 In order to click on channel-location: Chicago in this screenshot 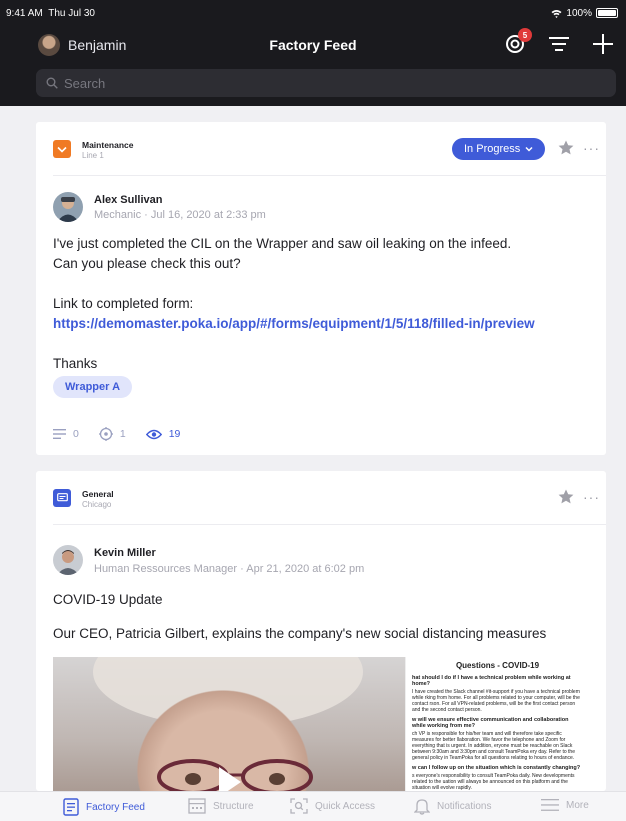, I will do `click(97, 504)`.